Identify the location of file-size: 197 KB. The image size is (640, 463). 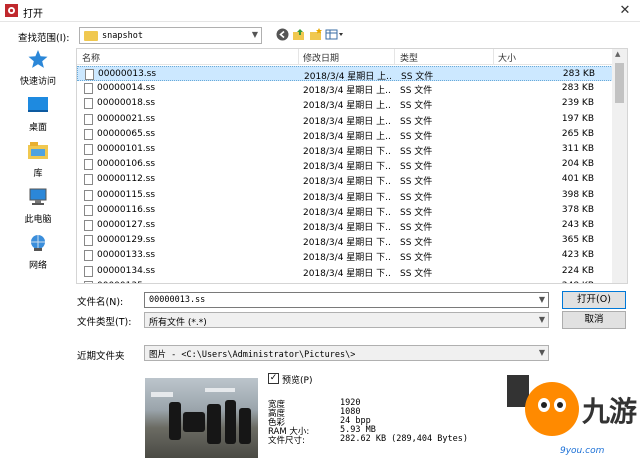
(577, 118).